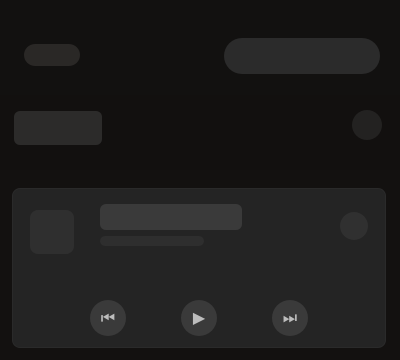  I want to click on top-left-pill, so click(52, 55).